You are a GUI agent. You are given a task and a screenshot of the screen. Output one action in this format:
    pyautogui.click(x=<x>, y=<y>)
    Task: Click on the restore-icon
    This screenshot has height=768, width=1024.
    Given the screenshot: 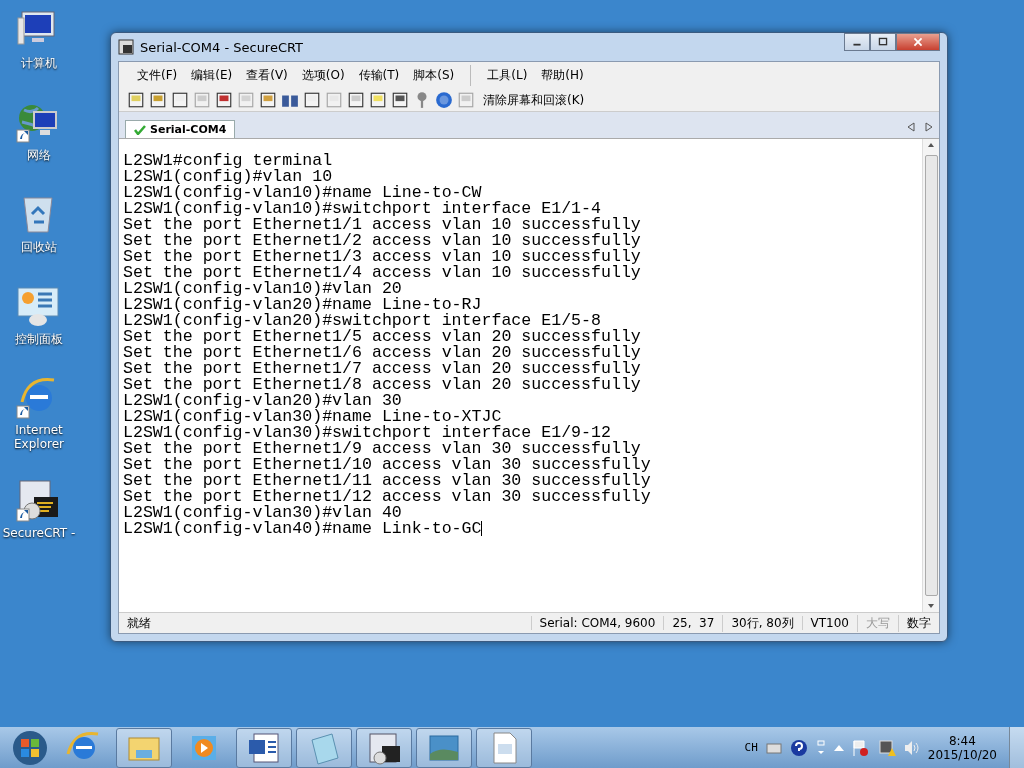 What is the action you would take?
    pyautogui.click(x=820, y=747)
    